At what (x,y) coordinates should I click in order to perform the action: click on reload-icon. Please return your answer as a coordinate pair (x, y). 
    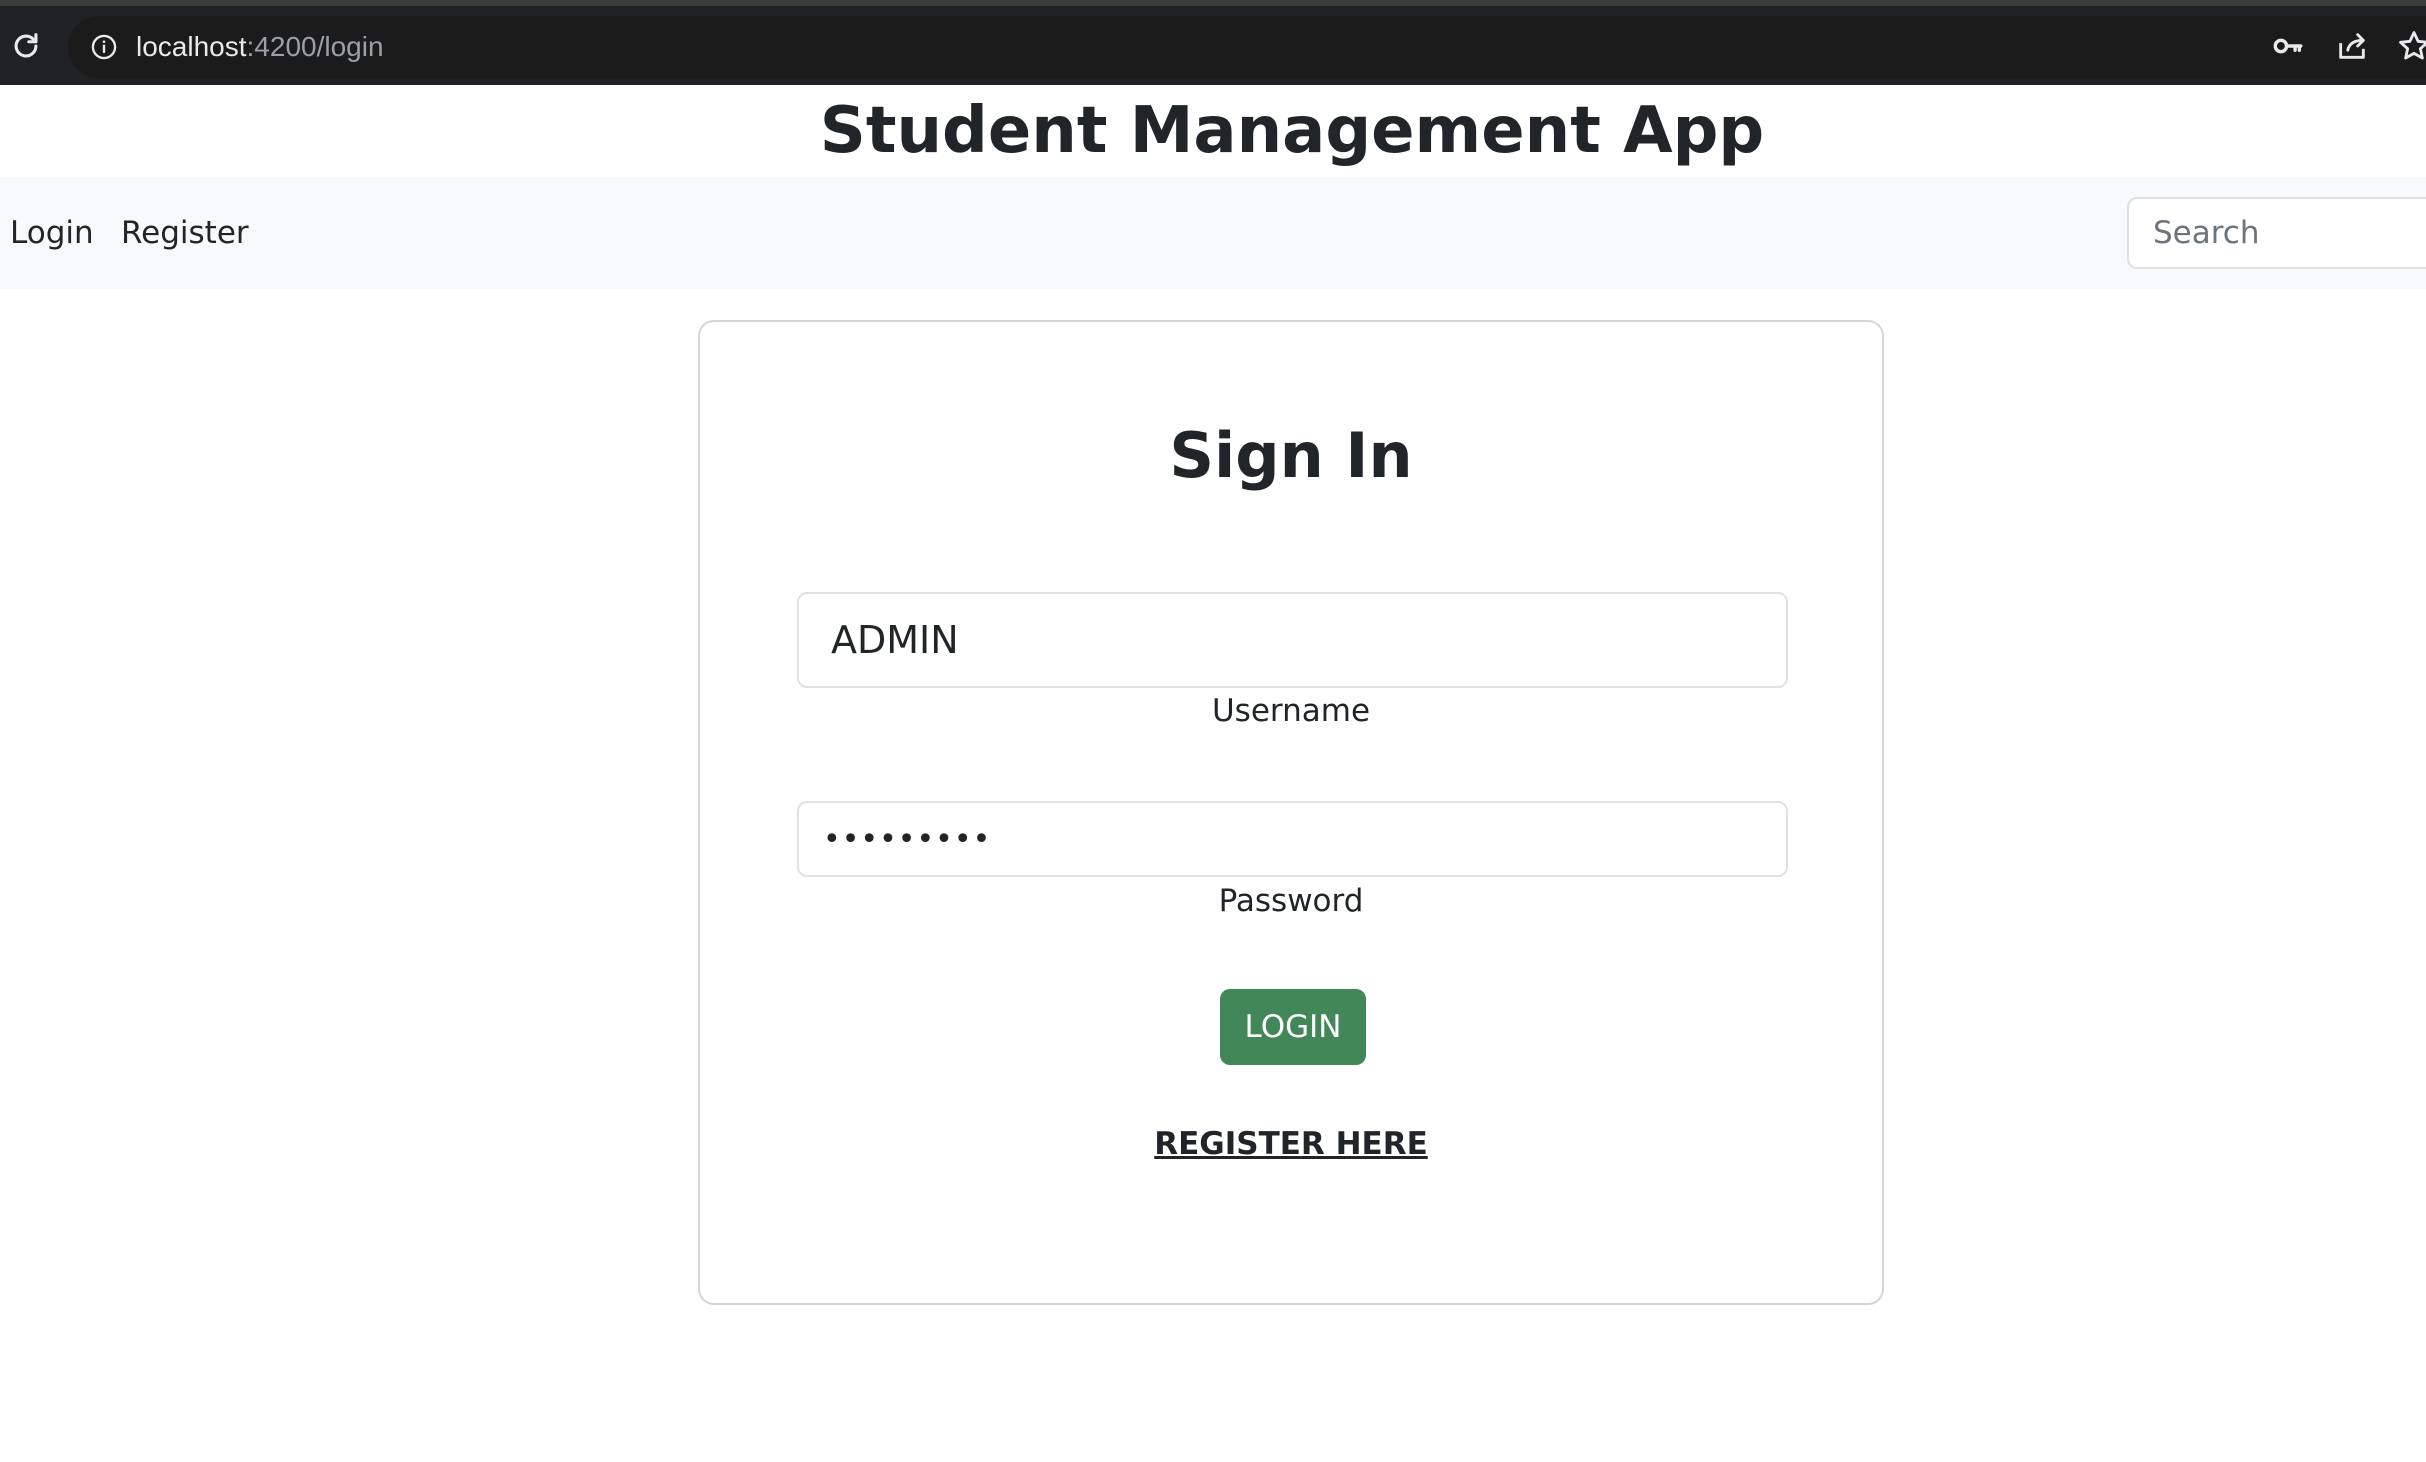
    Looking at the image, I should click on (26, 46).